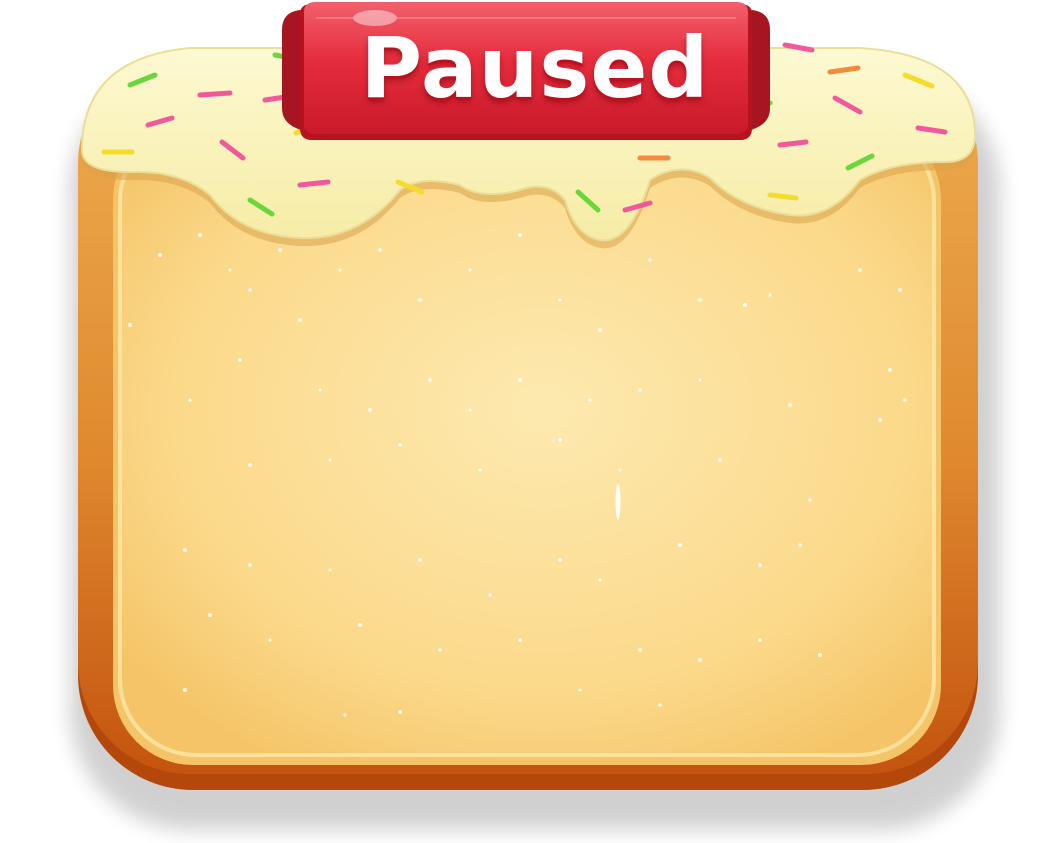 The width and height of the screenshot is (1051, 843). What do you see at coordinates (618, 502) in the screenshot?
I see `highlight-glint` at bounding box center [618, 502].